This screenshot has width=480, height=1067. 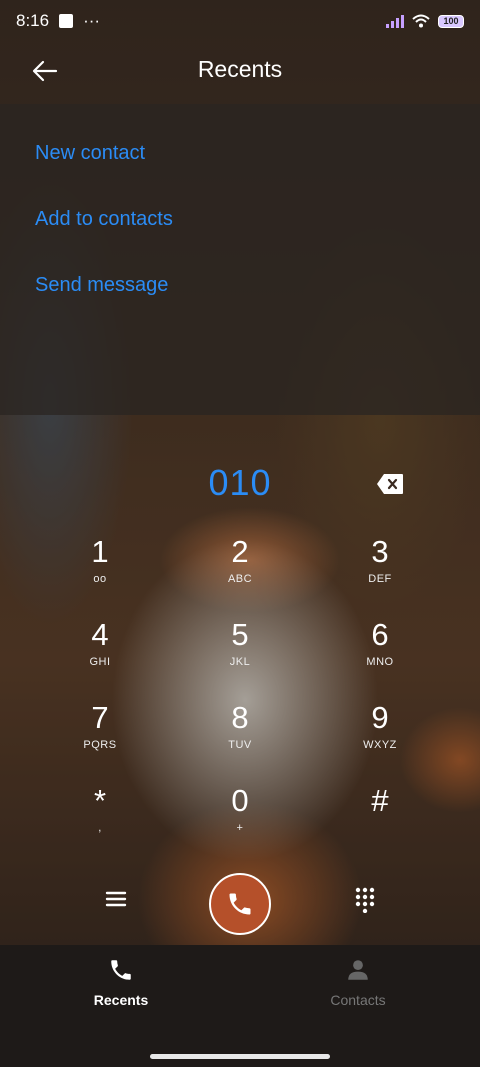 What do you see at coordinates (240, 482) in the screenshot?
I see `dialed-number: 010` at bounding box center [240, 482].